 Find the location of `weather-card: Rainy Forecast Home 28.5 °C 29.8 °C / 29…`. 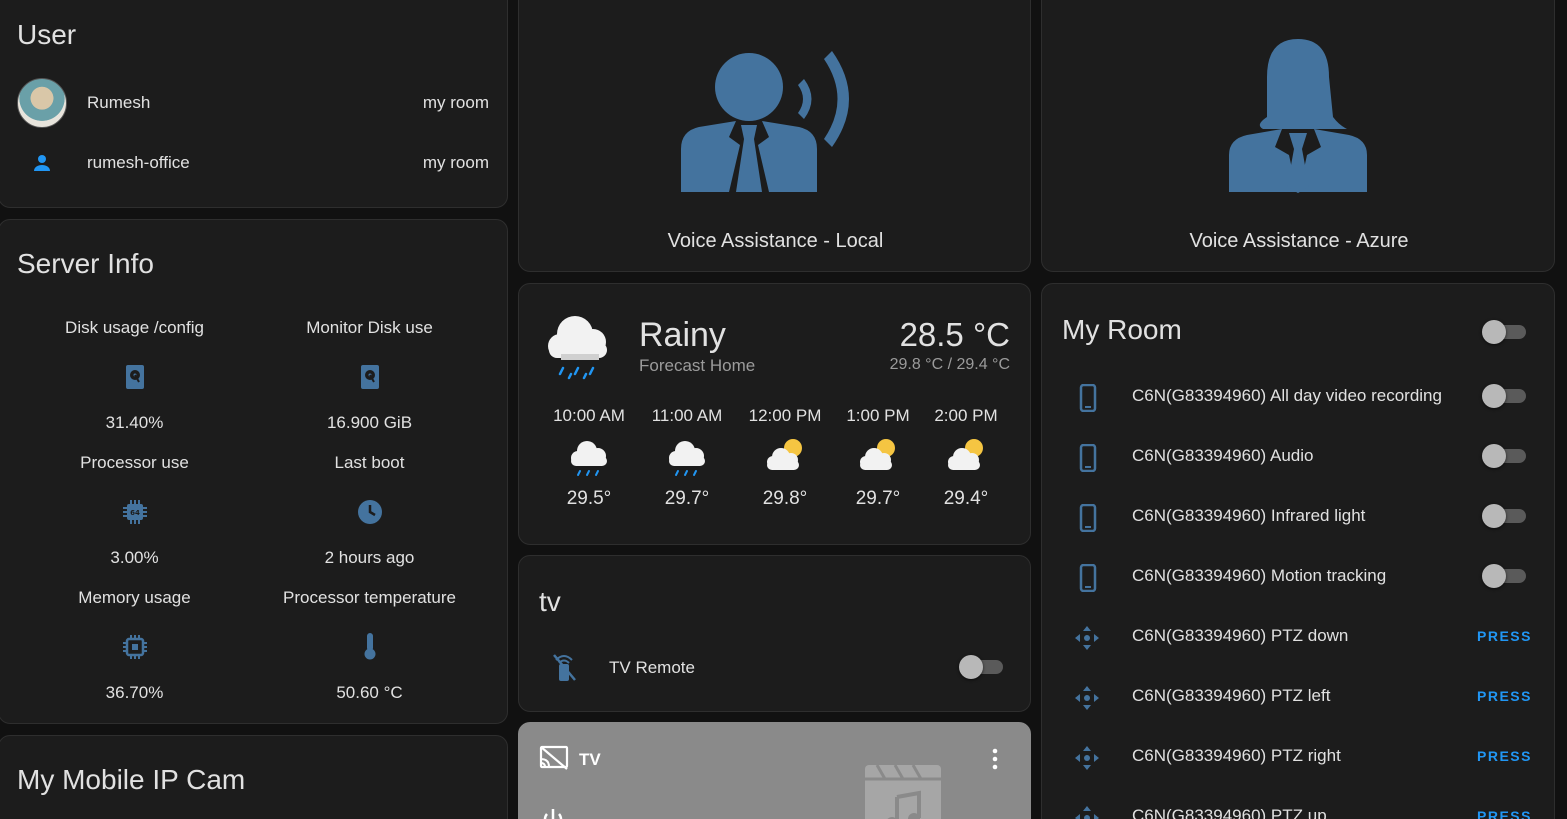

weather-card: Rainy Forecast Home 28.5 °C 29.8 °C / 29… is located at coordinates (774, 414).